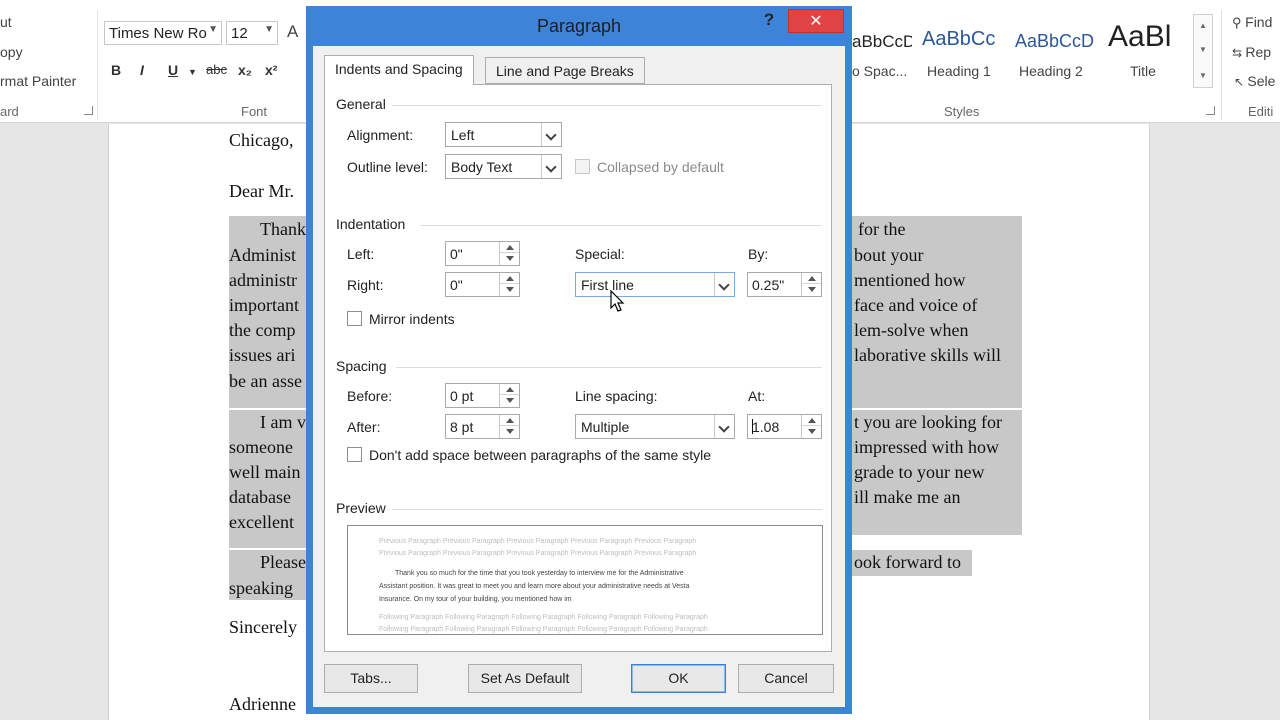 The image size is (1280, 720). Describe the element at coordinates (882, 229) in the screenshot. I see `doc-line: for the` at that location.